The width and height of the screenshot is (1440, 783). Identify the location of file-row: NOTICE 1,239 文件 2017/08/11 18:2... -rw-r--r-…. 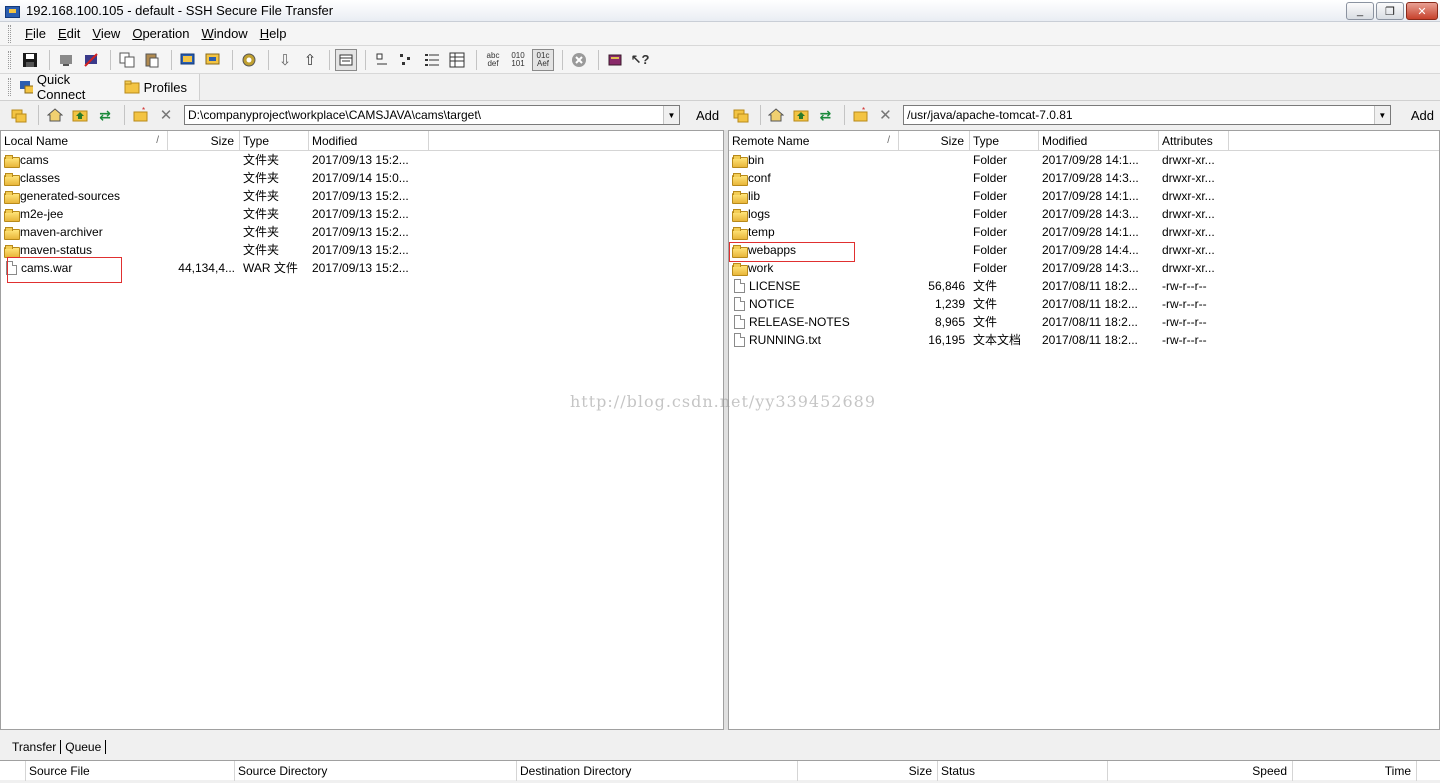
(1084, 304).